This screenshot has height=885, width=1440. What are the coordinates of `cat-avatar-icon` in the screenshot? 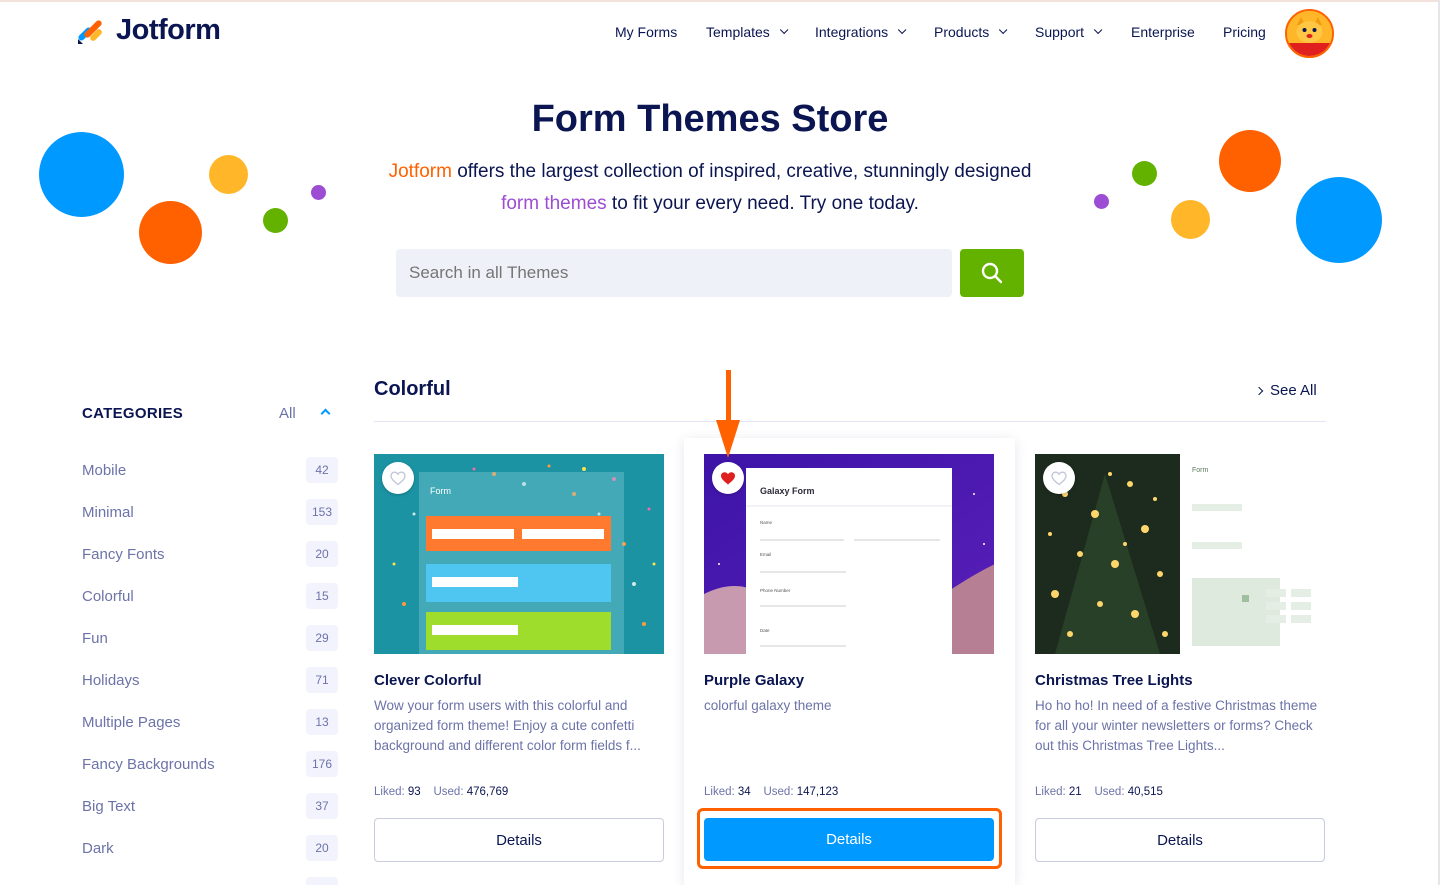 It's located at (1309, 33).